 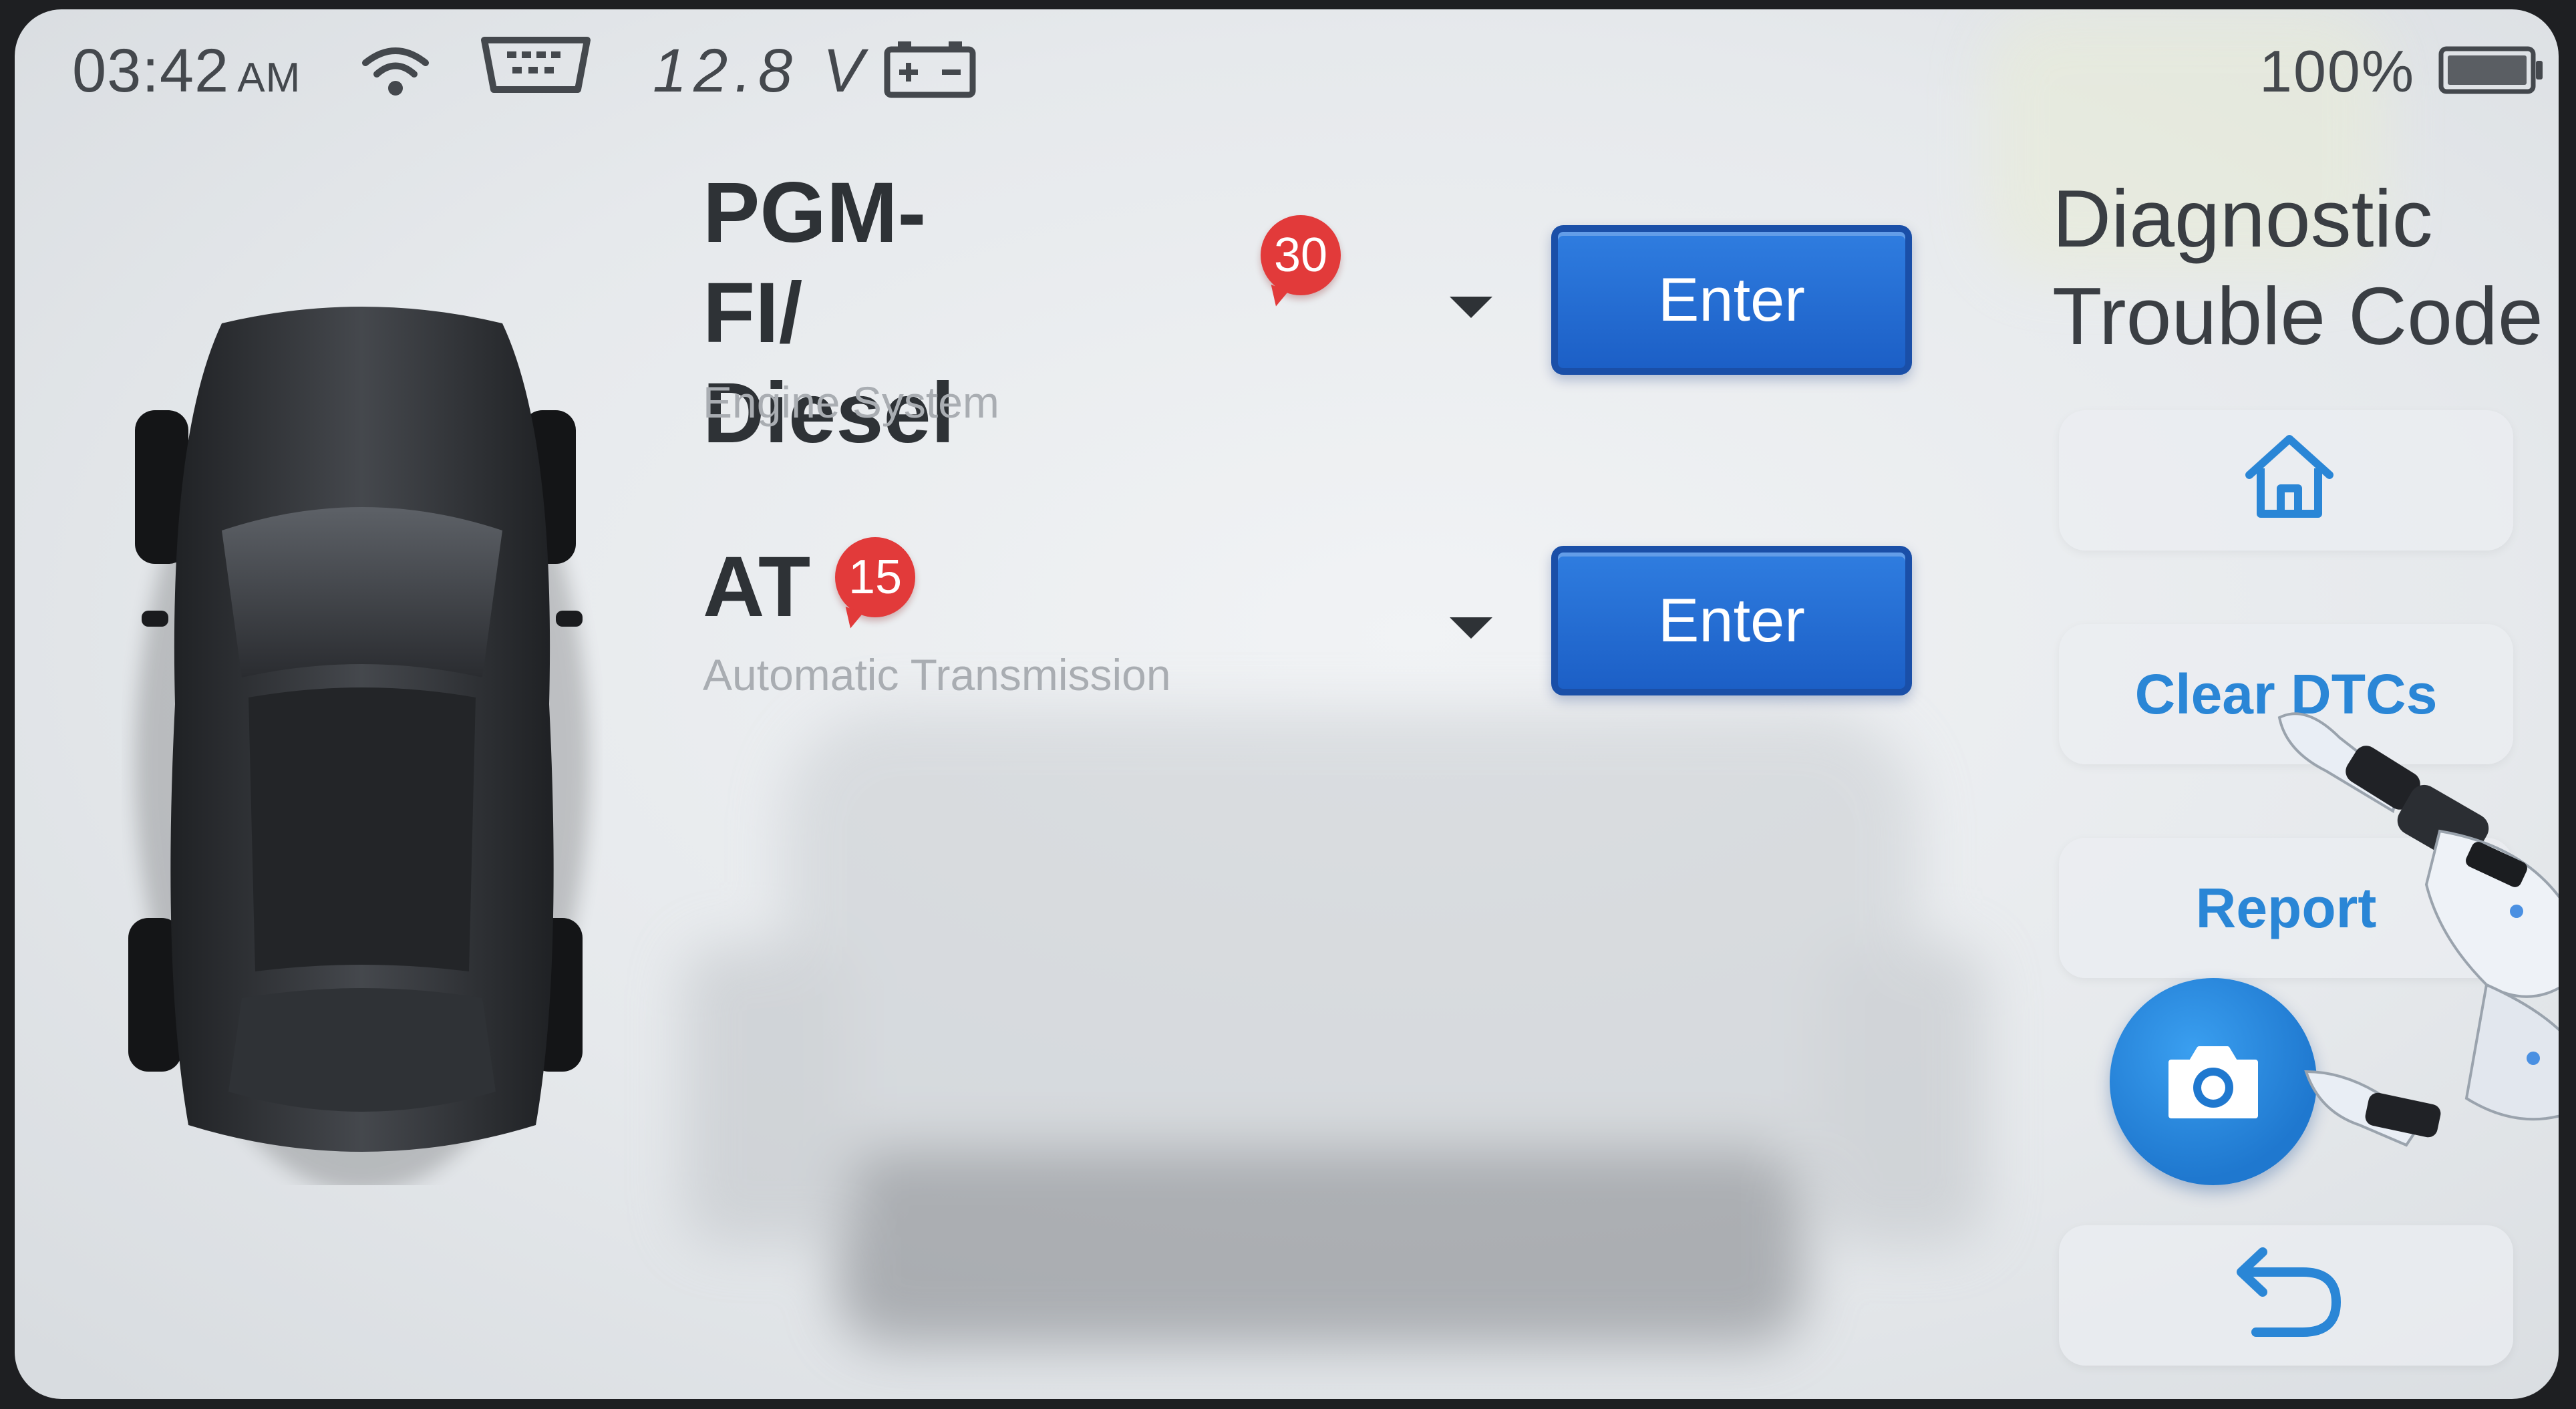 What do you see at coordinates (1731, 620) in the screenshot?
I see `enter-button-transmission: Enter` at bounding box center [1731, 620].